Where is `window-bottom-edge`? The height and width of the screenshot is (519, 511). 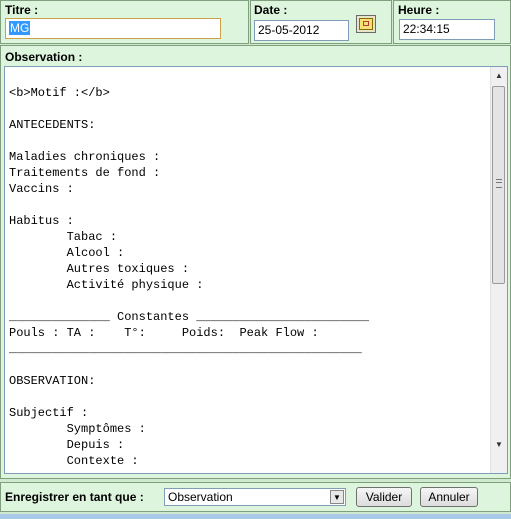
window-bottom-edge is located at coordinates (255, 516).